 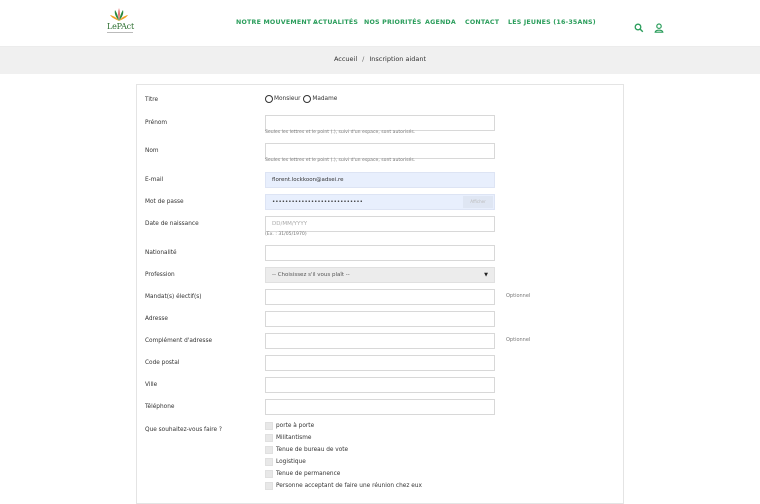 I want to click on nom-label: Nom, so click(x=152, y=151).